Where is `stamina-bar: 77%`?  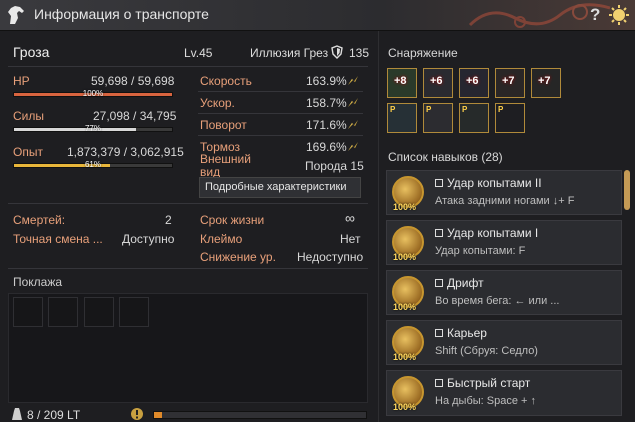
stamina-bar: 77% is located at coordinates (93, 128).